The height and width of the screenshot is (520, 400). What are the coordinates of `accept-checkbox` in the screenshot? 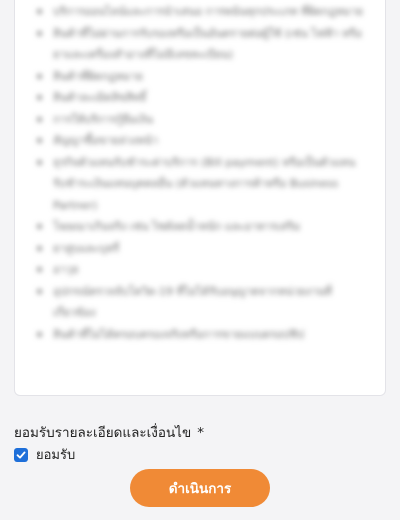 It's located at (21, 454).